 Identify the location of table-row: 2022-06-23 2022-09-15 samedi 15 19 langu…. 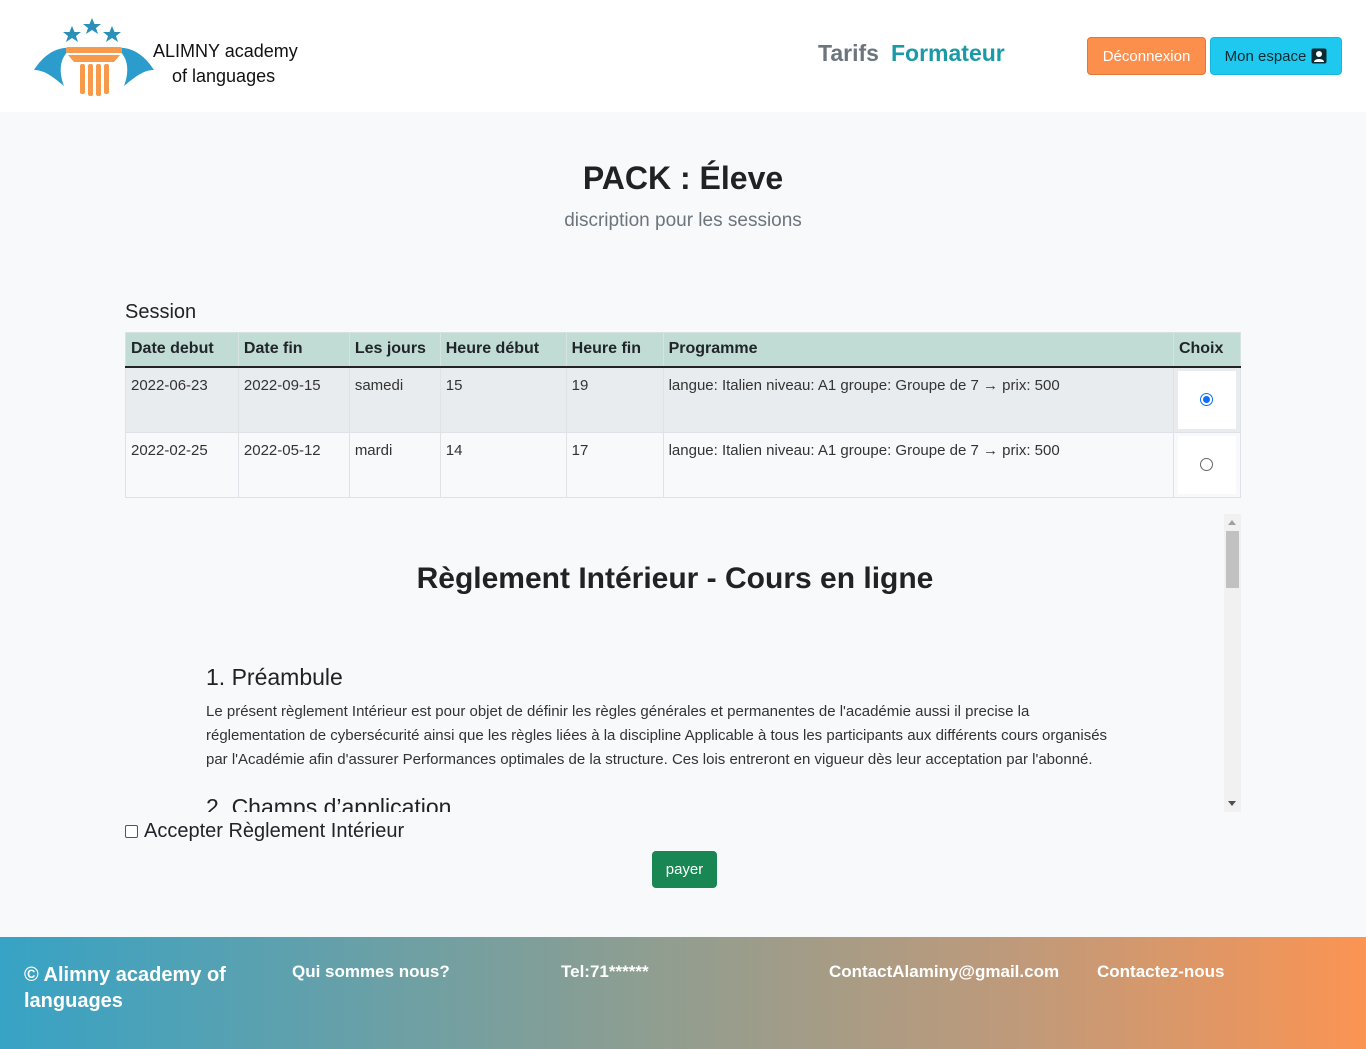
(683, 399).